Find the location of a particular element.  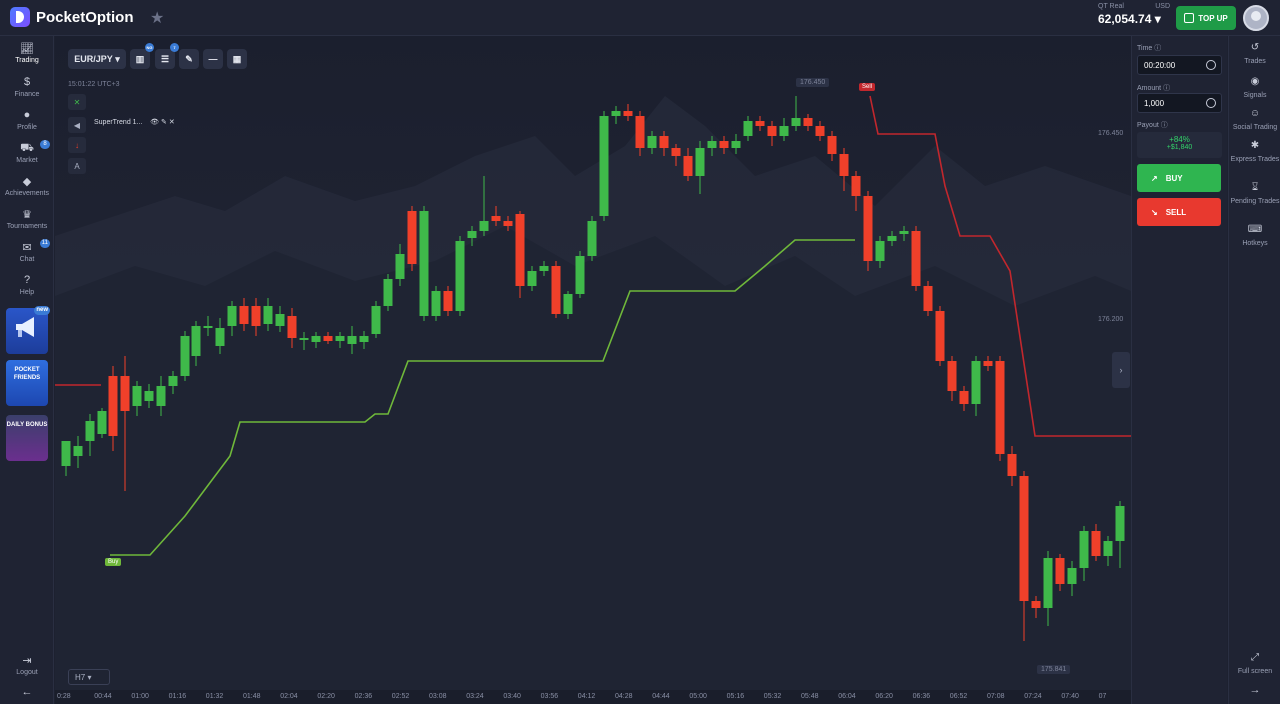

sidebar-item-profile: ● Profile is located at coordinates (27, 120).